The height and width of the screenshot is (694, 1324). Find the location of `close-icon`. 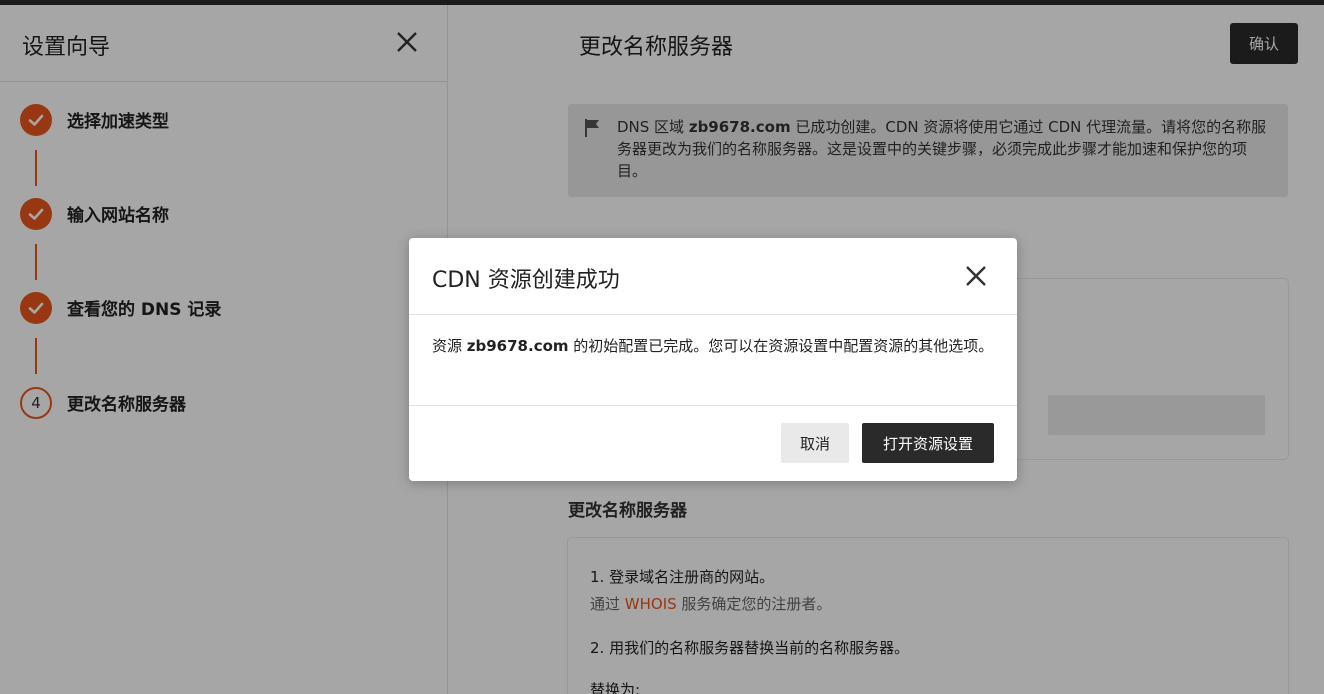

close-icon is located at coordinates (976, 276).